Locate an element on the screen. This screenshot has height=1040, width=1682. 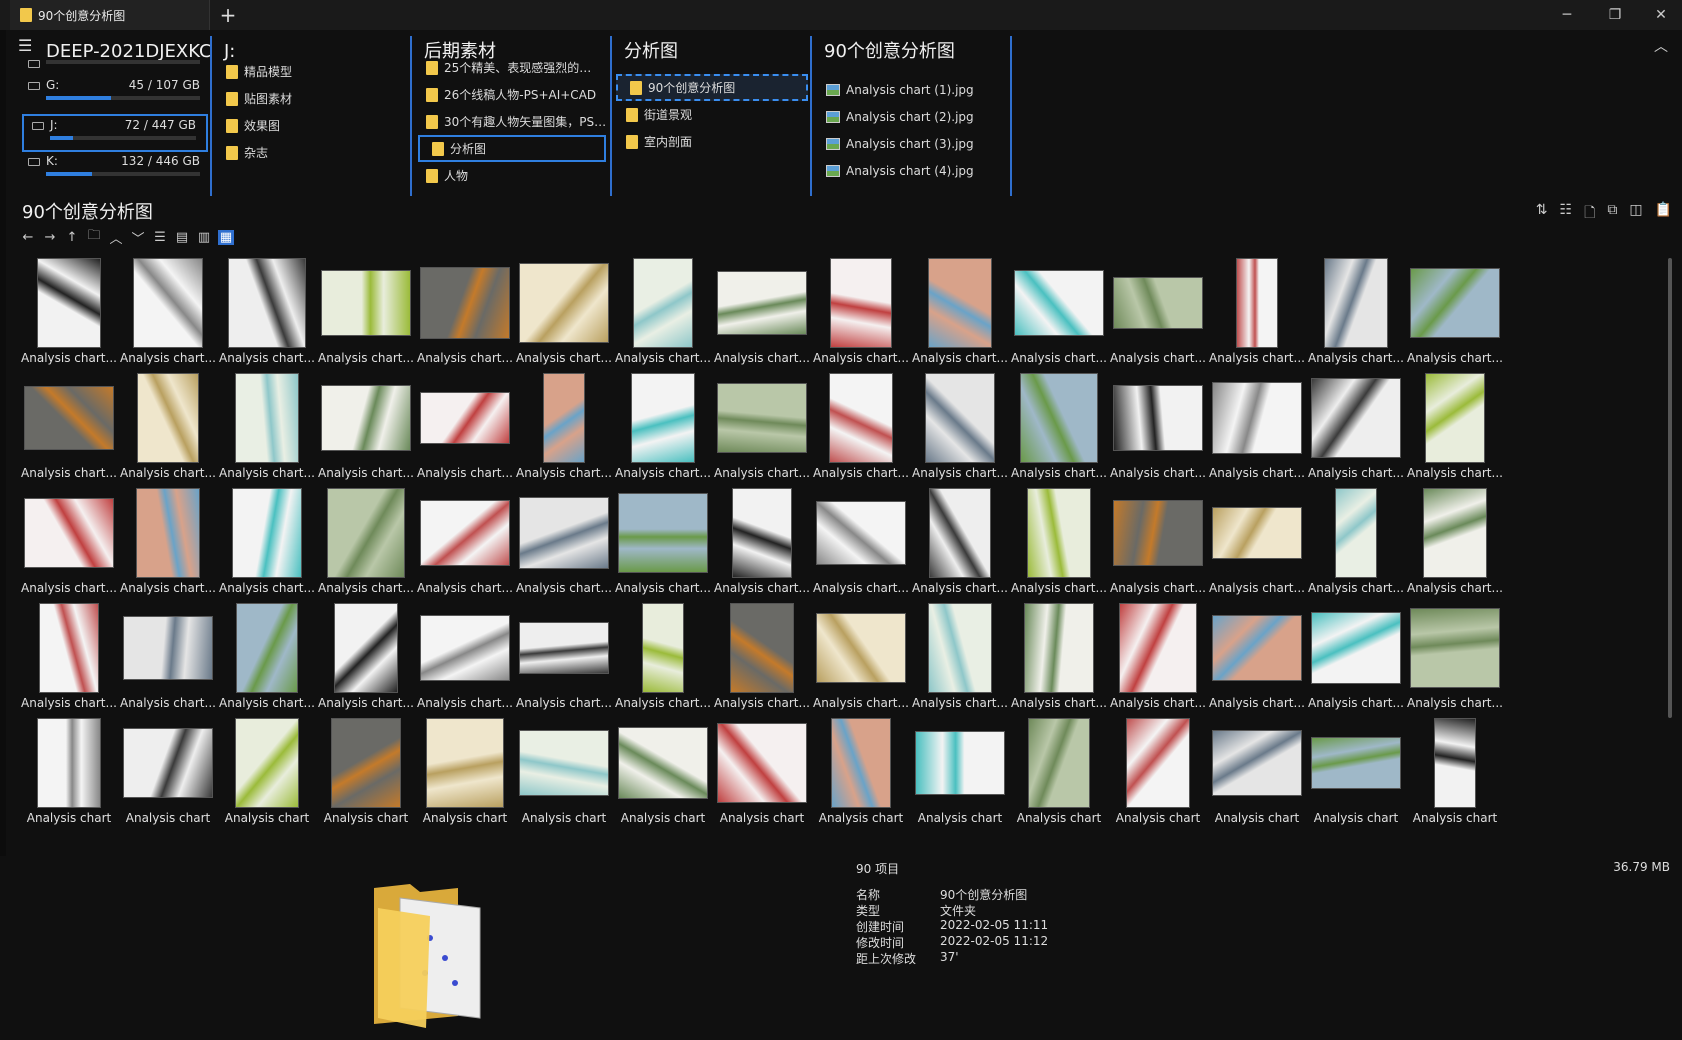
group-icon: ☷ is located at coordinates (1566, 214).